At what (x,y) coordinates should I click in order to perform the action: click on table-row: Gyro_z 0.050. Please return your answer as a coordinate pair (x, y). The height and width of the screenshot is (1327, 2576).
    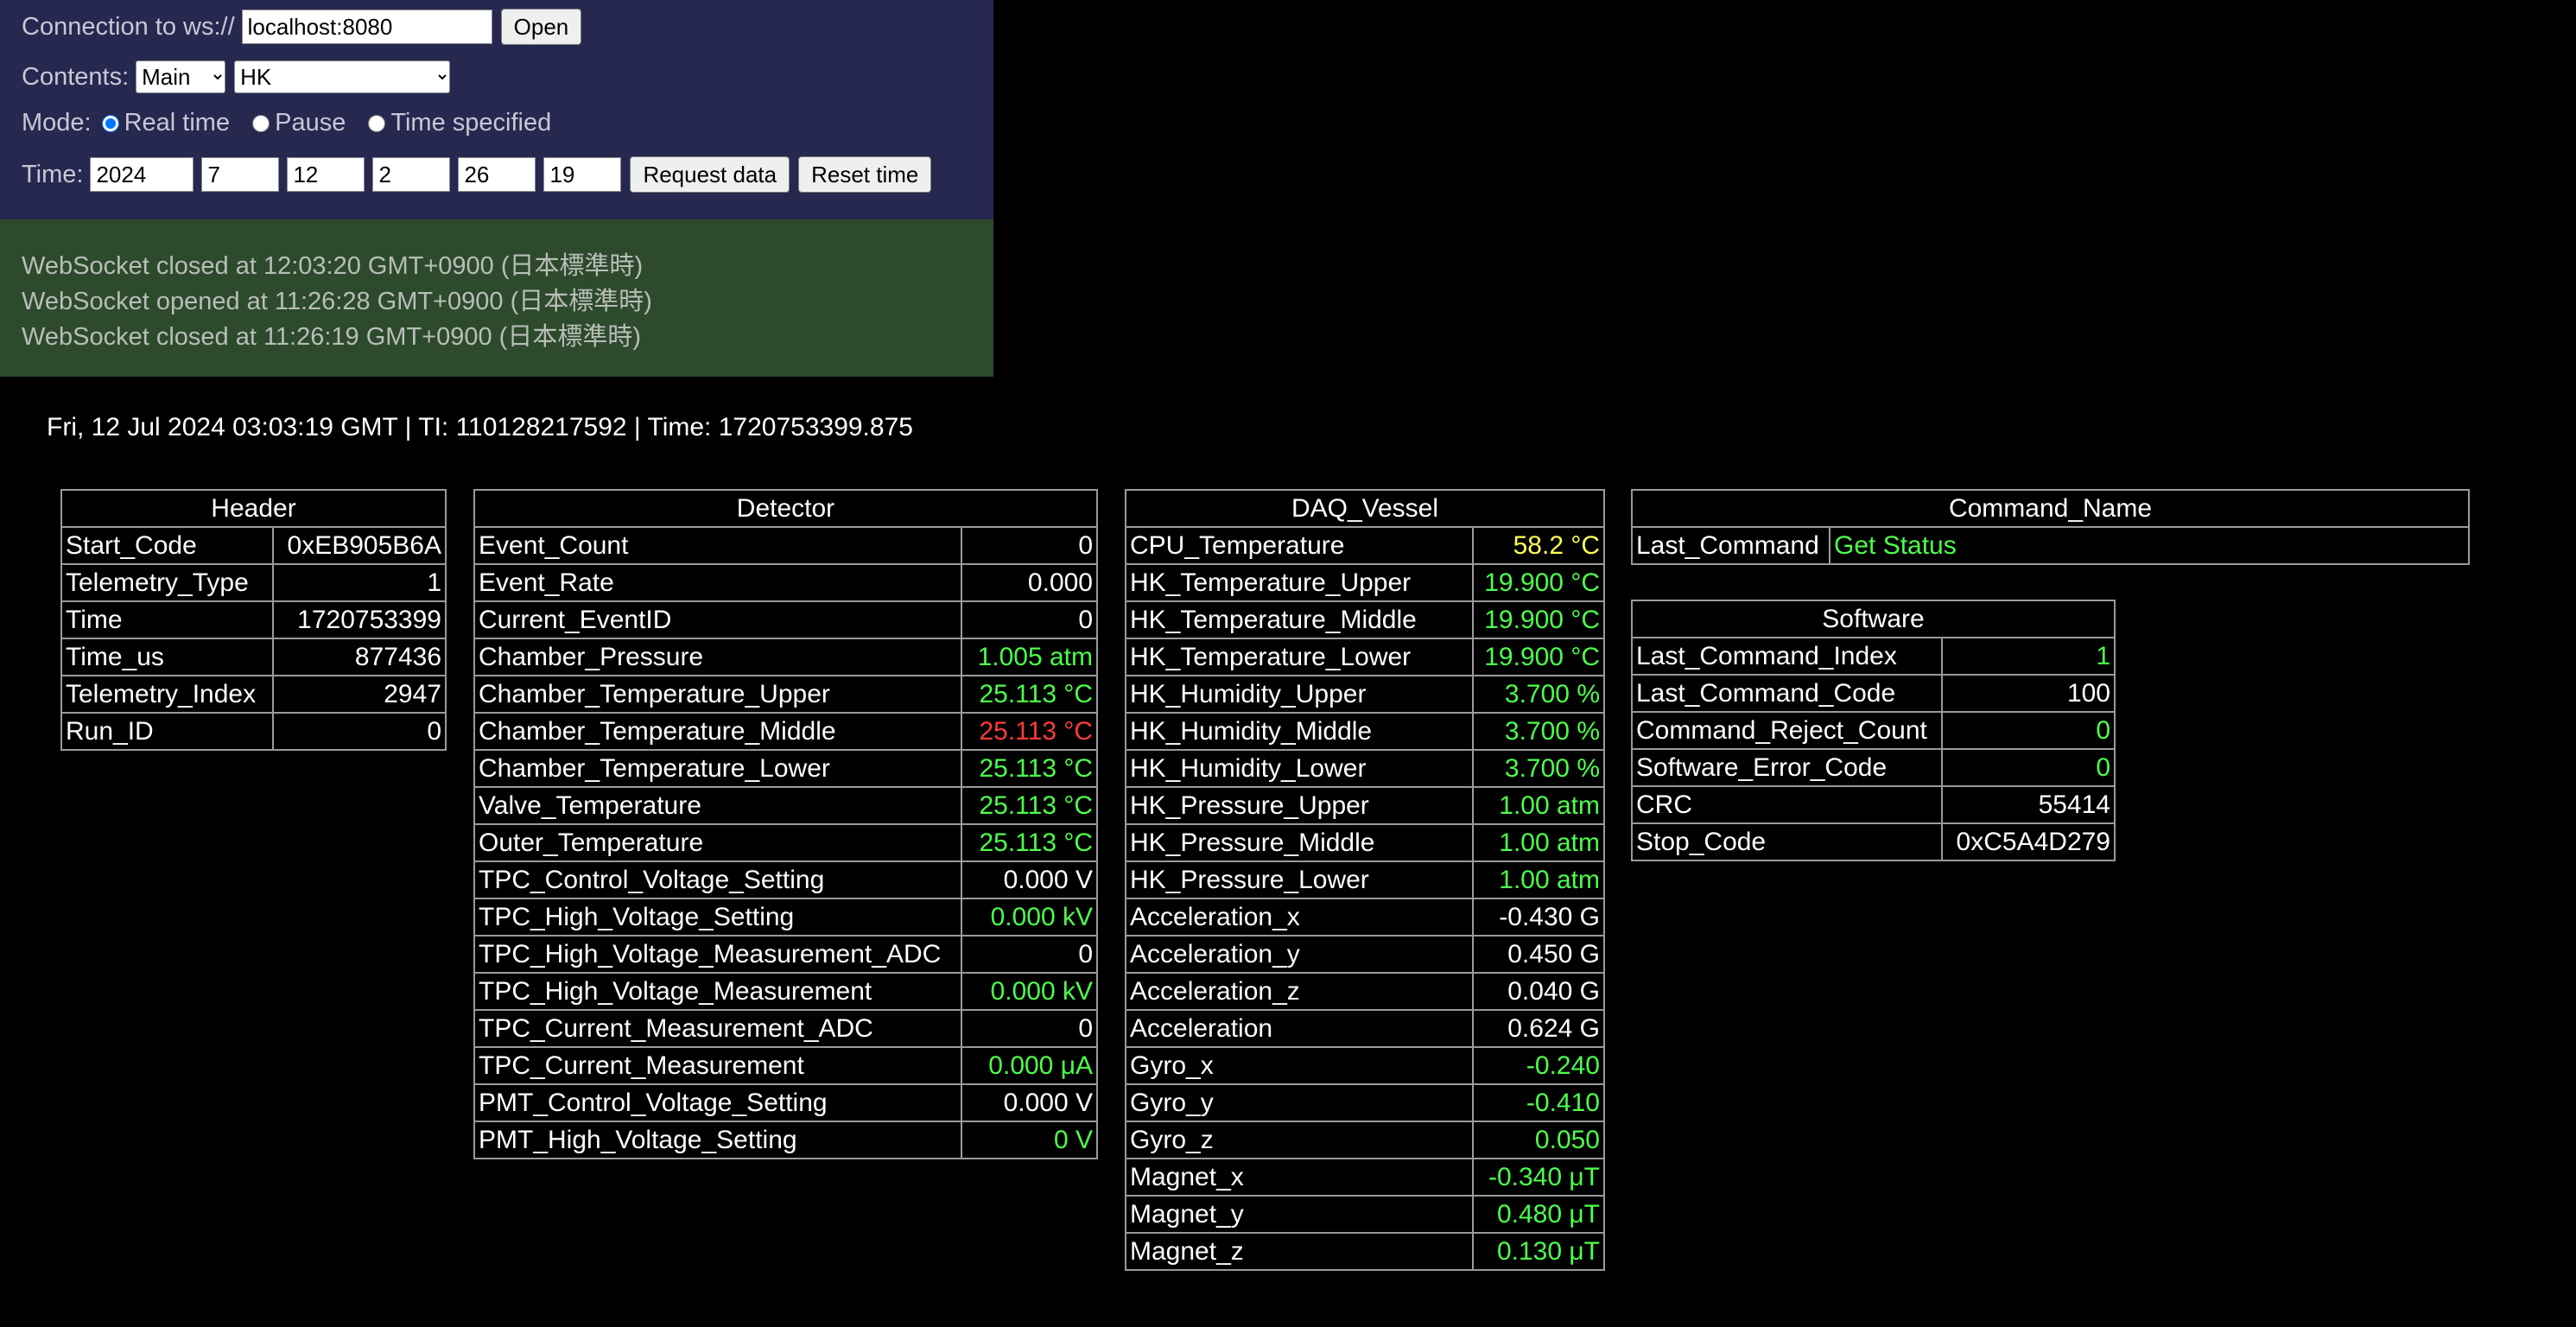
    Looking at the image, I should click on (1365, 1140).